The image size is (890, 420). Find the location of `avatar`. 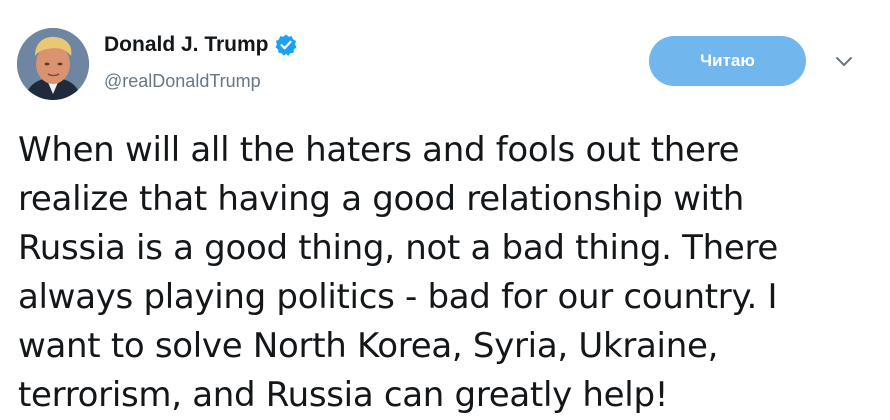

avatar is located at coordinates (53, 64).